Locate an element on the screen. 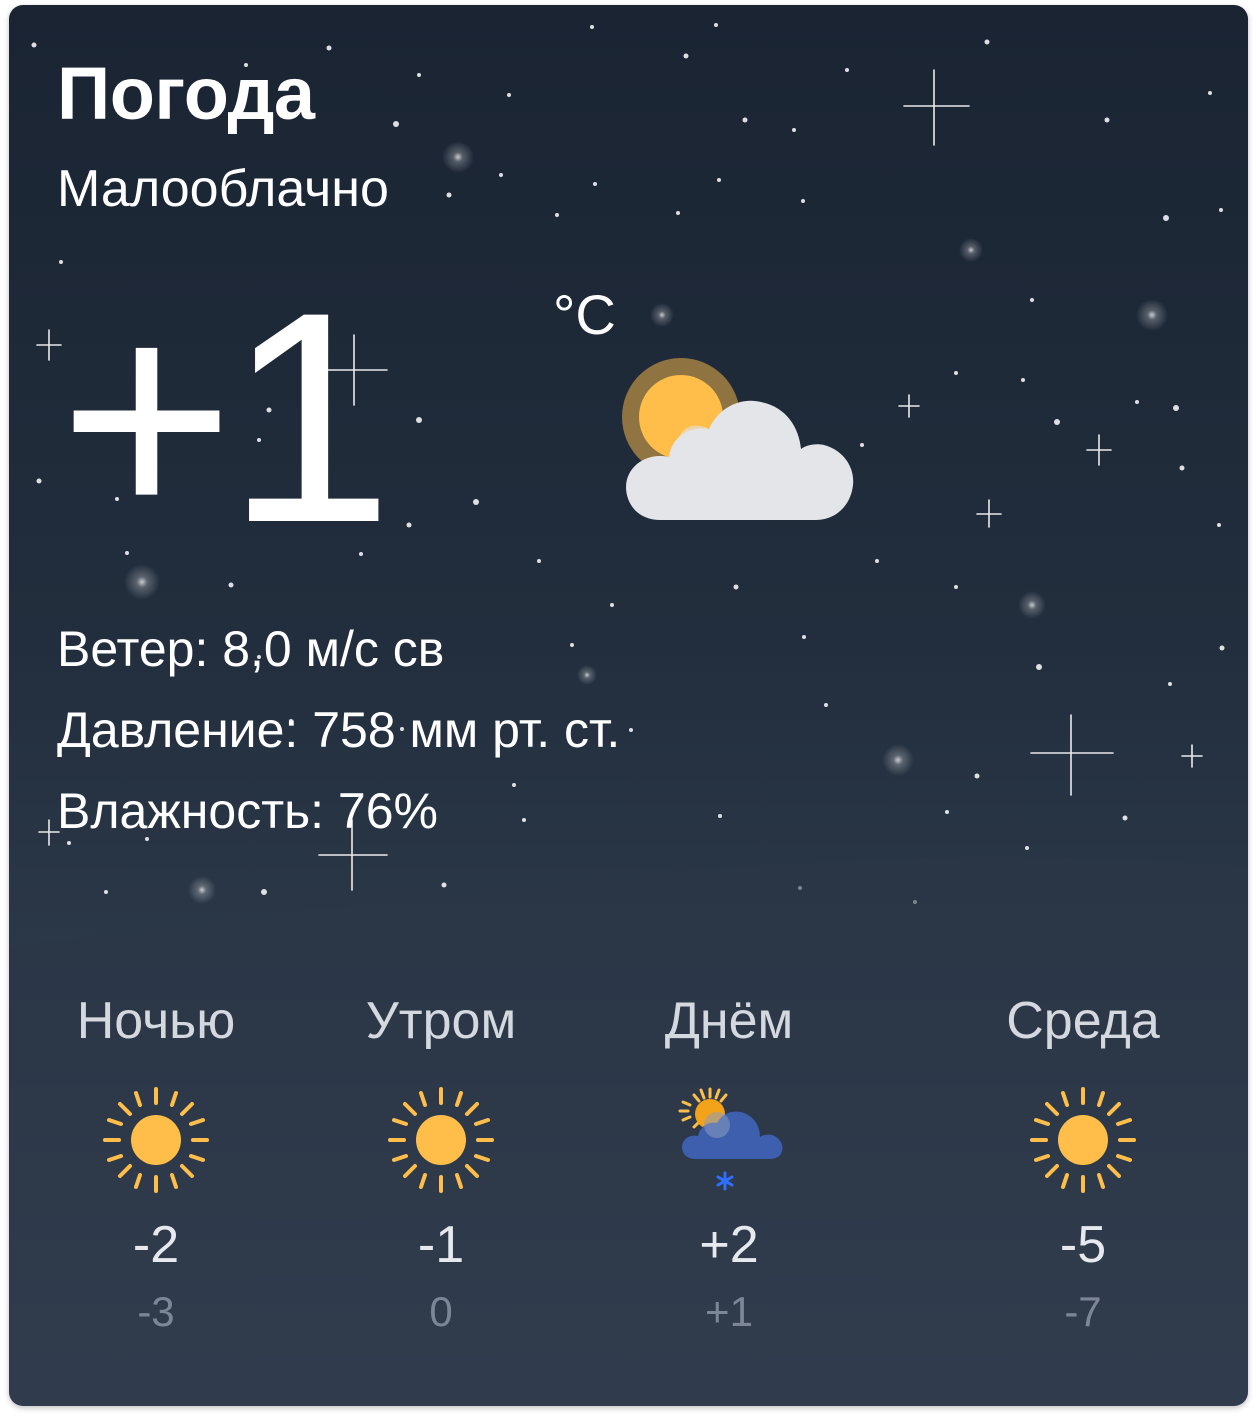  humidity-info: Влажность: 76% is located at coordinates (248, 811).